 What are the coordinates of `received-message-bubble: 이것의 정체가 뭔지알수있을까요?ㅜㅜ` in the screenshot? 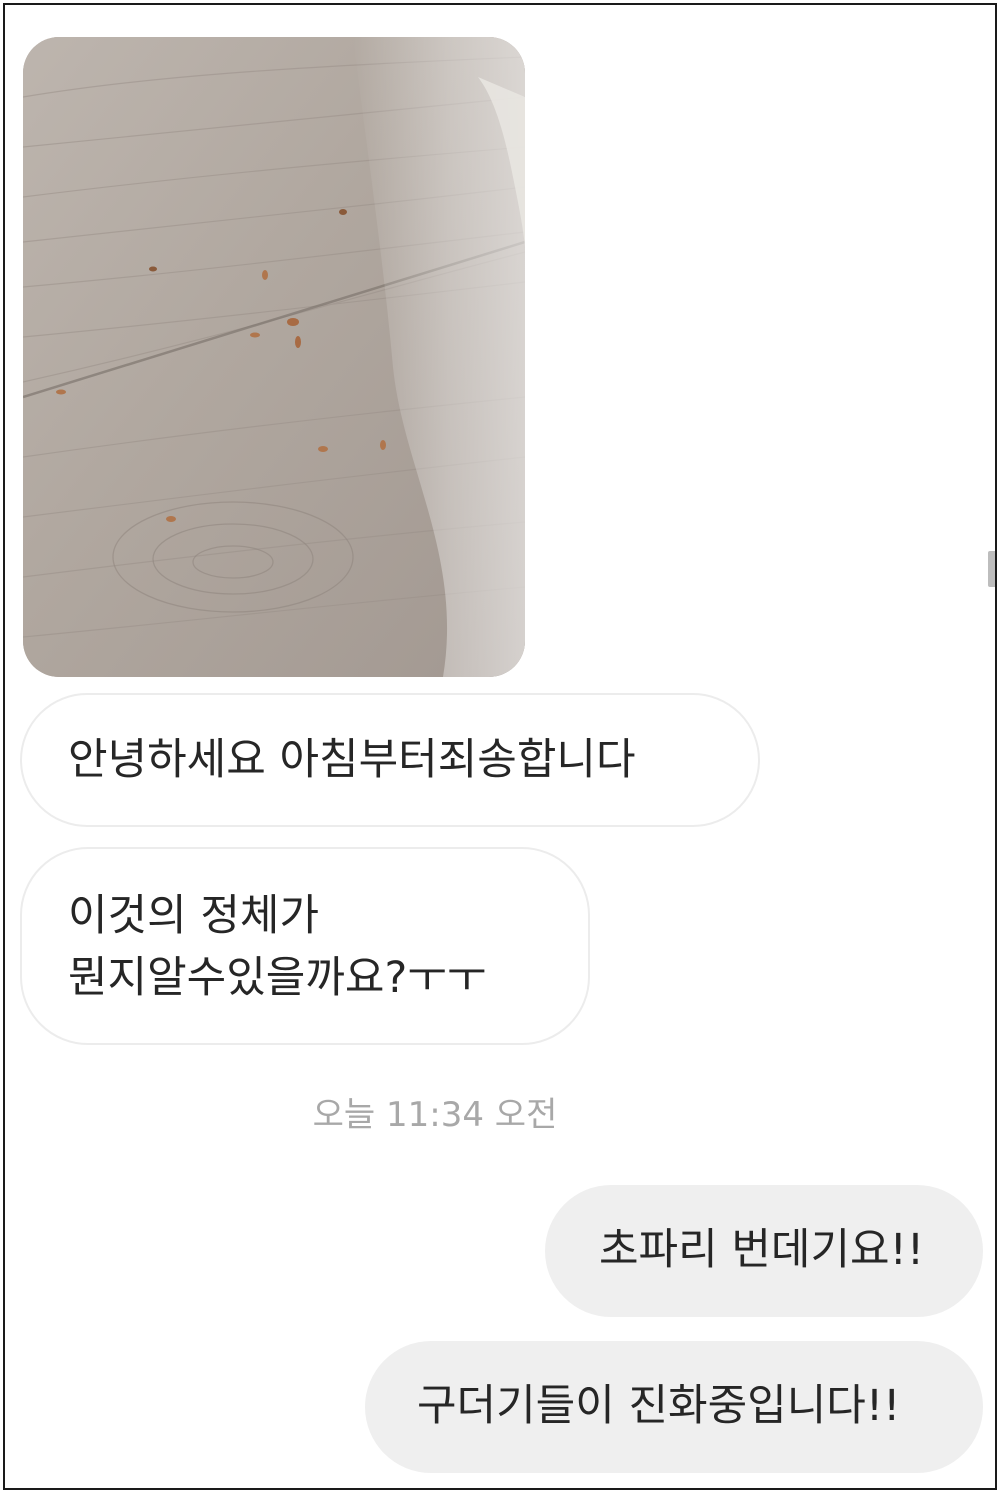 It's located at (305, 946).